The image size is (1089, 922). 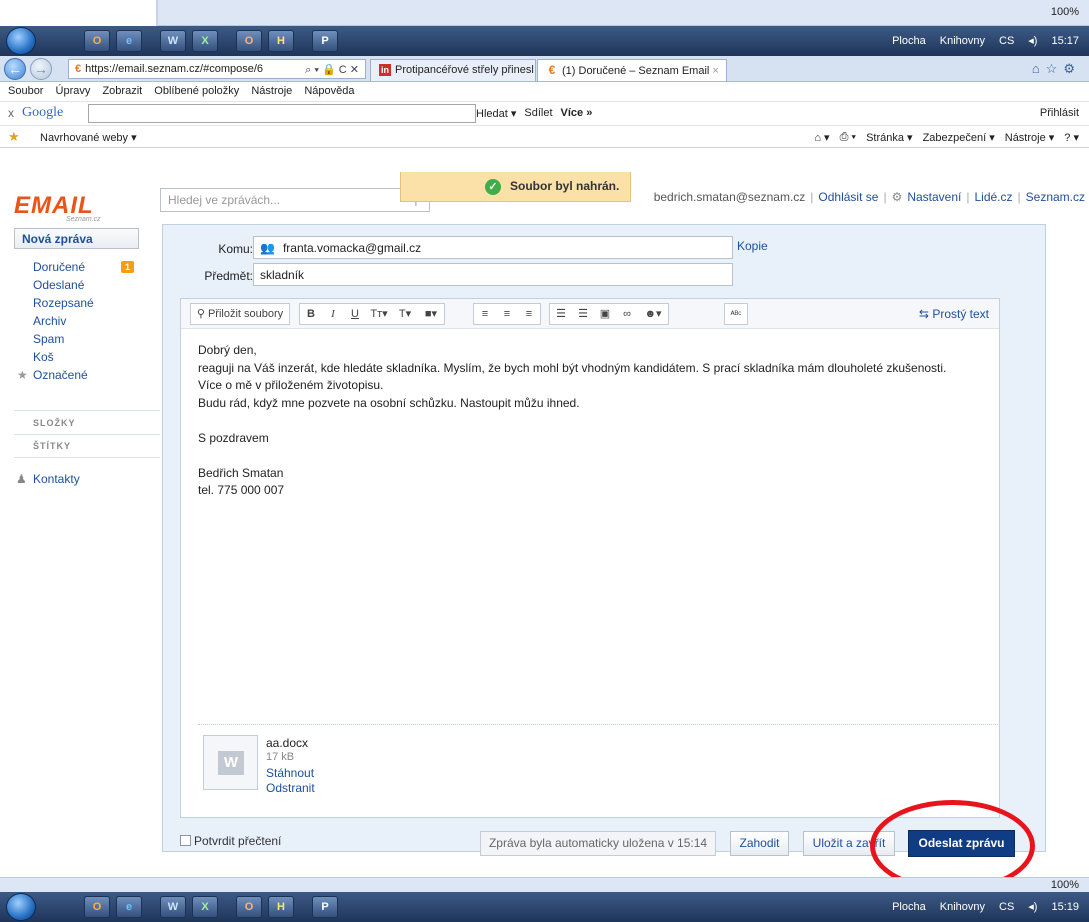 What do you see at coordinates (1055, 197) in the screenshot?
I see `seznam-link: Seznam.cz` at bounding box center [1055, 197].